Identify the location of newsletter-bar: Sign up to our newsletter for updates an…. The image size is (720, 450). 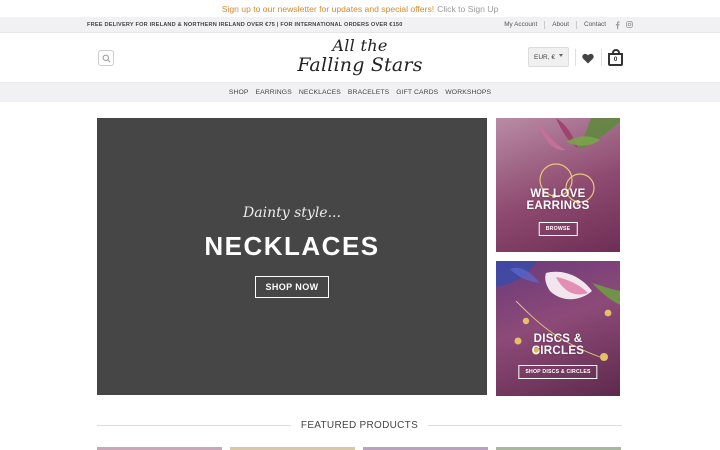
(360, 8).